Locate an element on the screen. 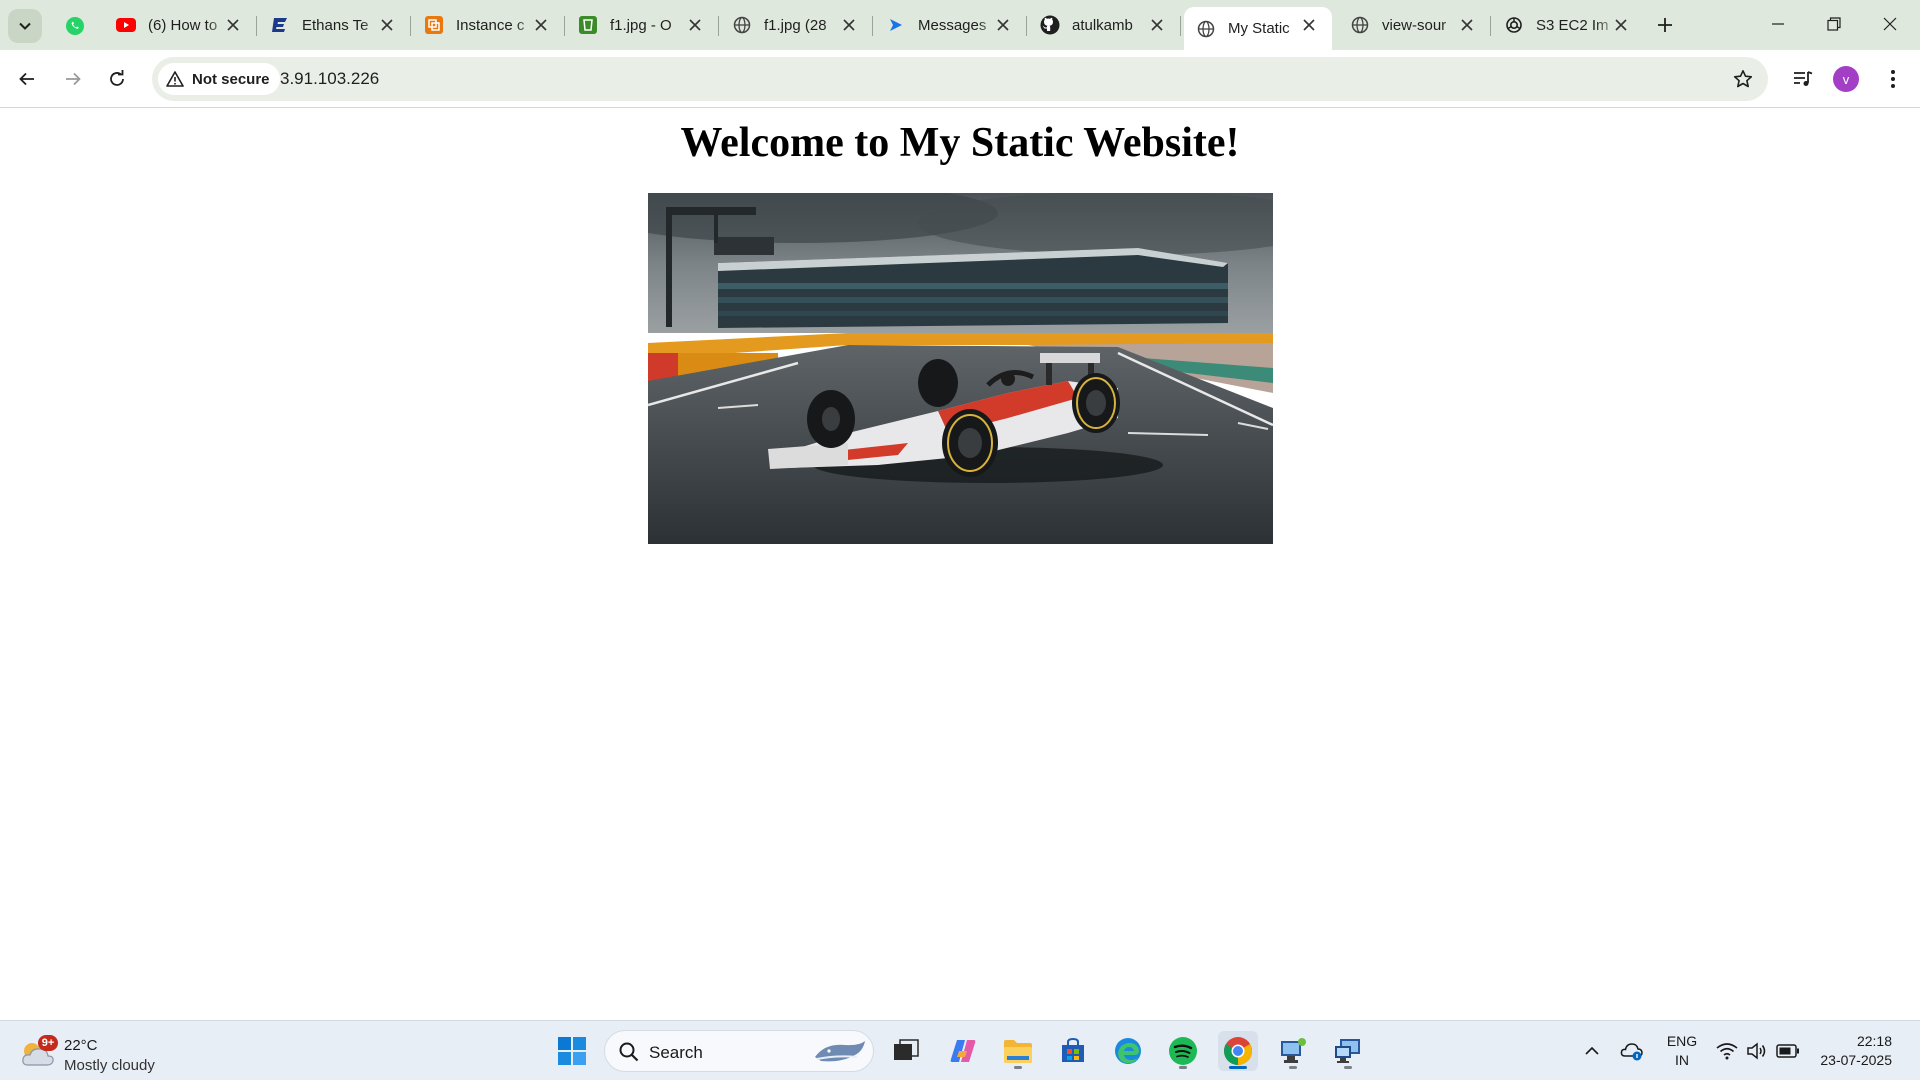  volume-status is located at coordinates (1757, 1051).